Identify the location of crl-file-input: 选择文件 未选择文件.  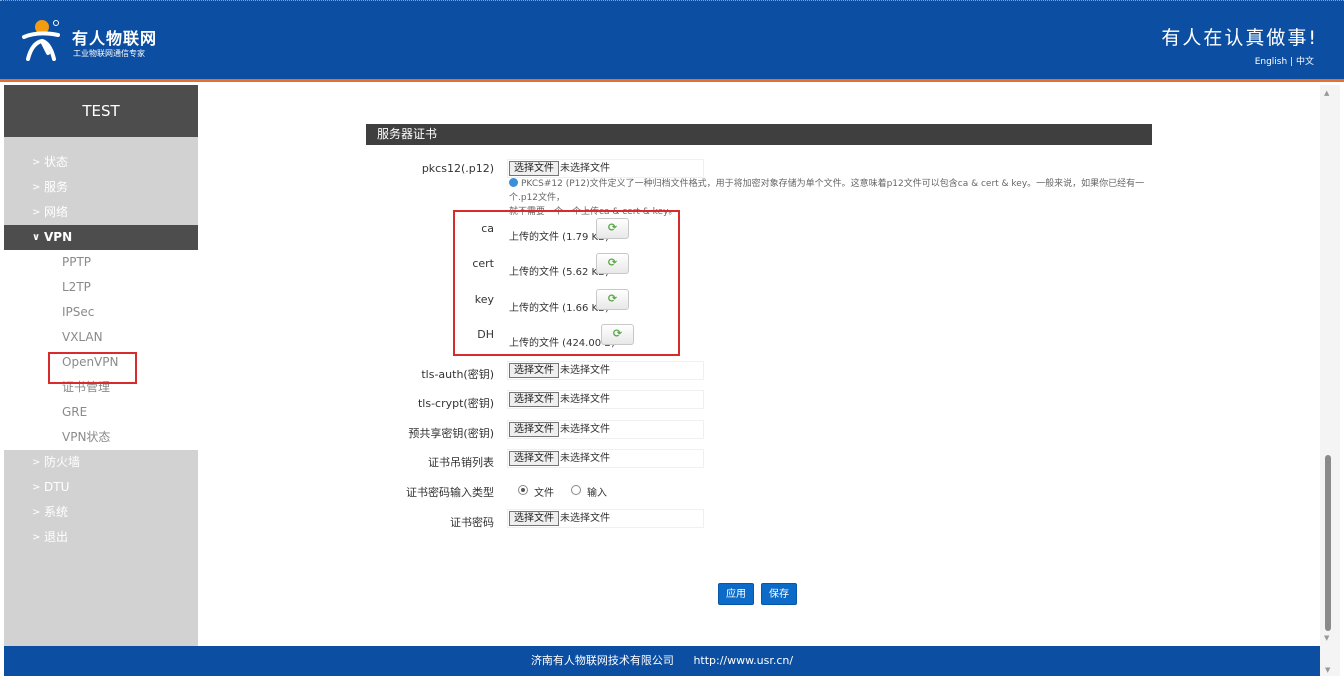
(605, 458).